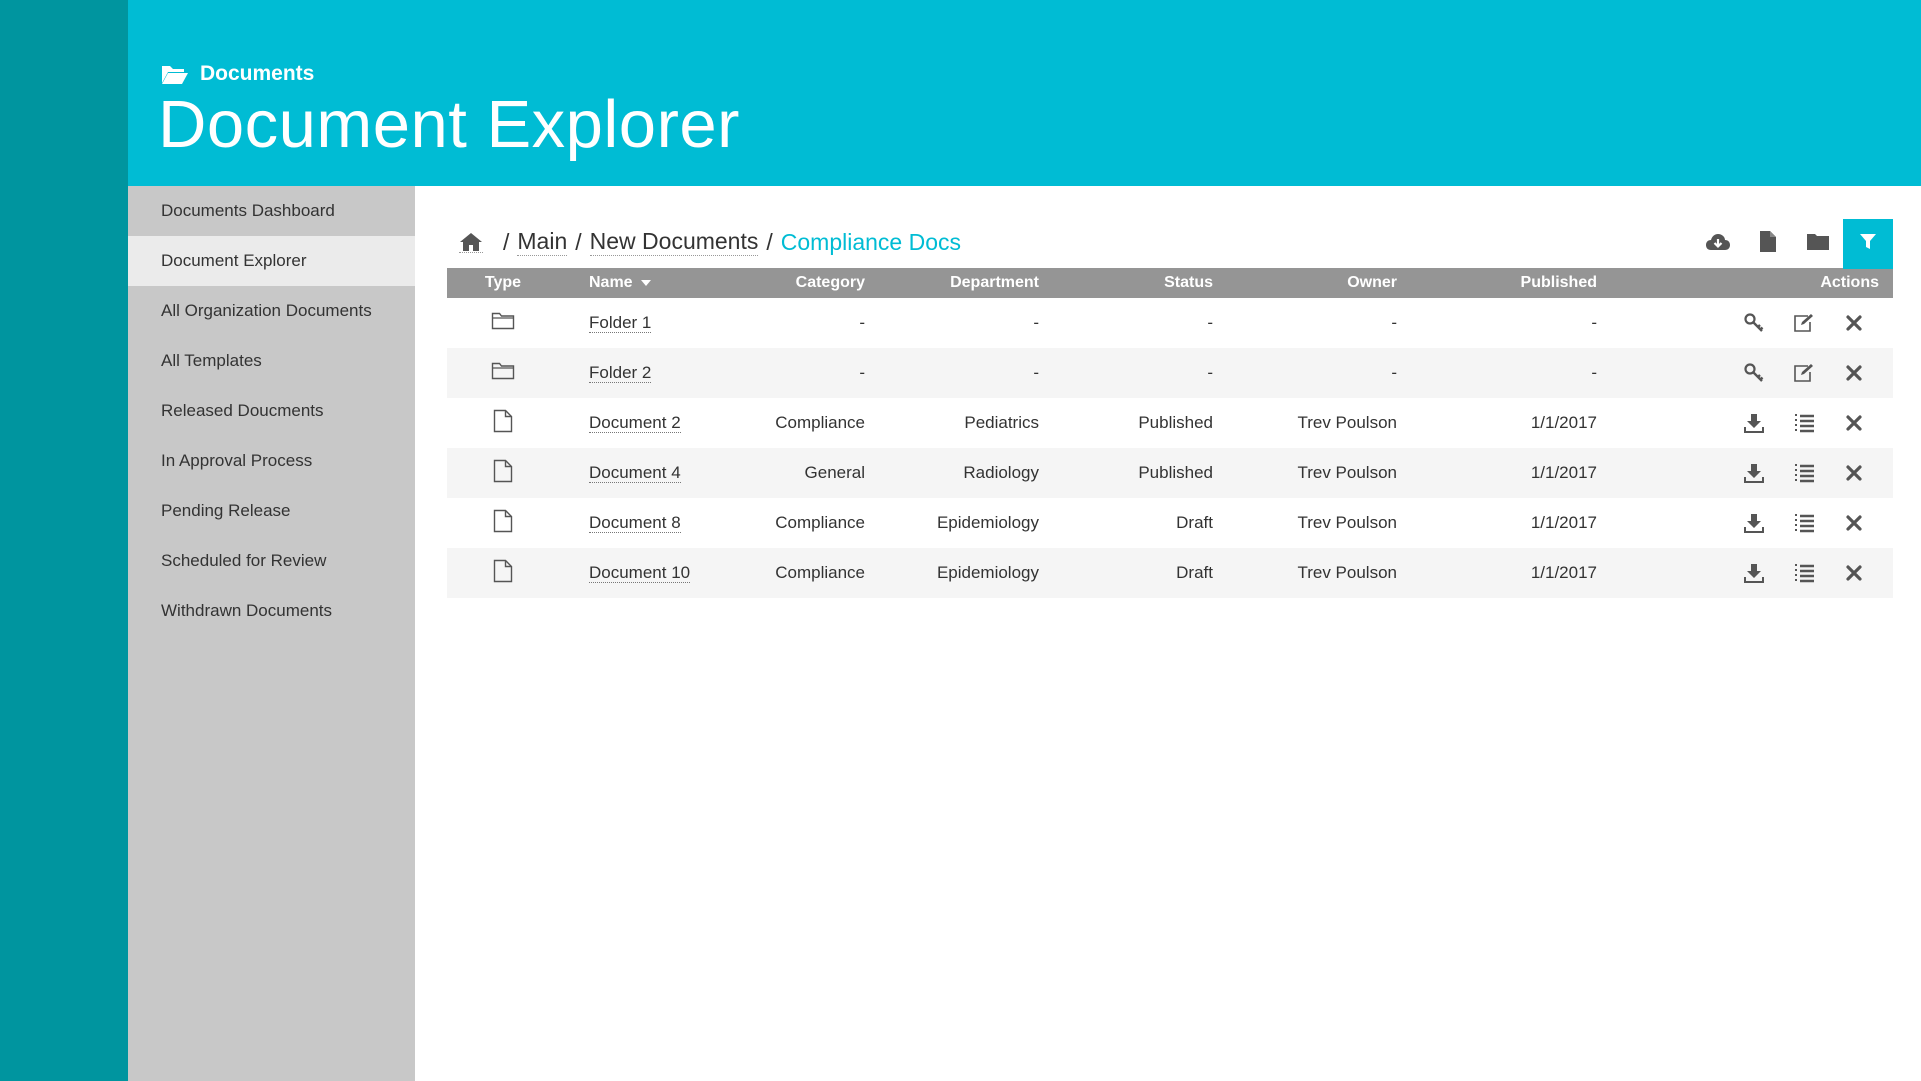 The image size is (1921, 1081). Describe the element at coordinates (503, 283) in the screenshot. I see `column-header-type: Type` at that location.